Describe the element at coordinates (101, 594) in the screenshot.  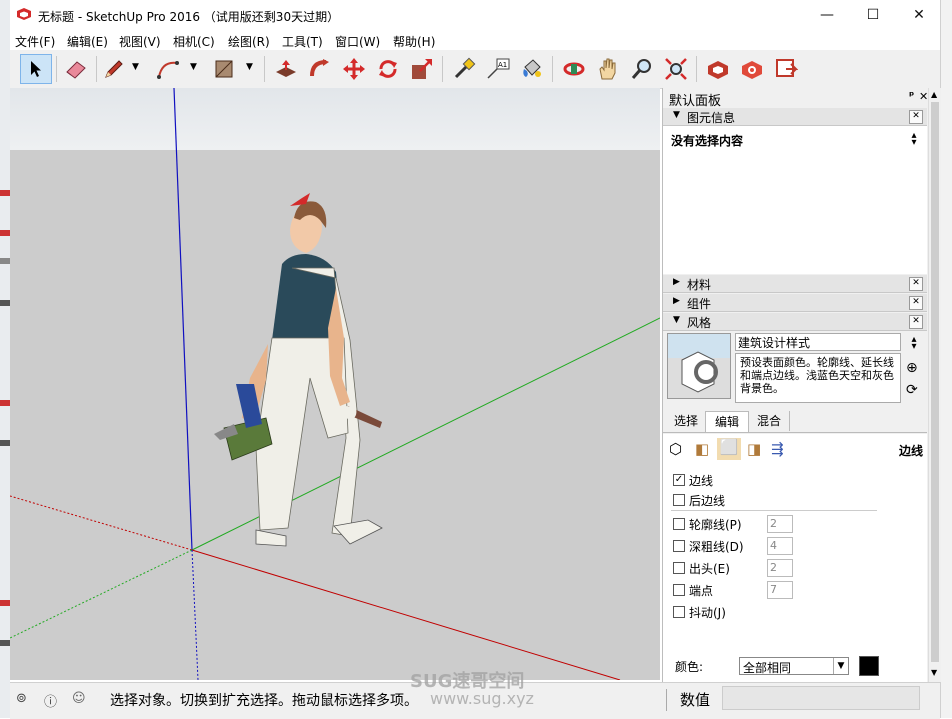
I see `green-axis-negative` at that location.